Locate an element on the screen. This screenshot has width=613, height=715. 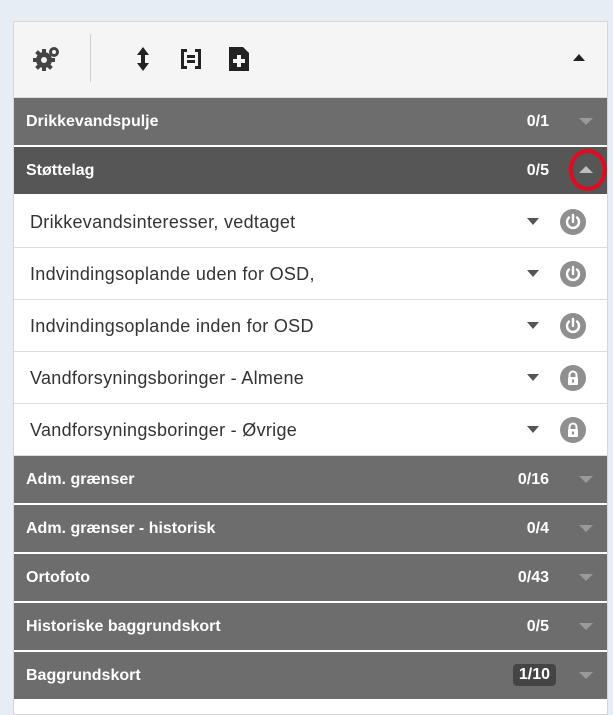
layer-group-adm-graenser-historisk: Adm. grænser - historisk 0/4 is located at coordinates (310, 529).